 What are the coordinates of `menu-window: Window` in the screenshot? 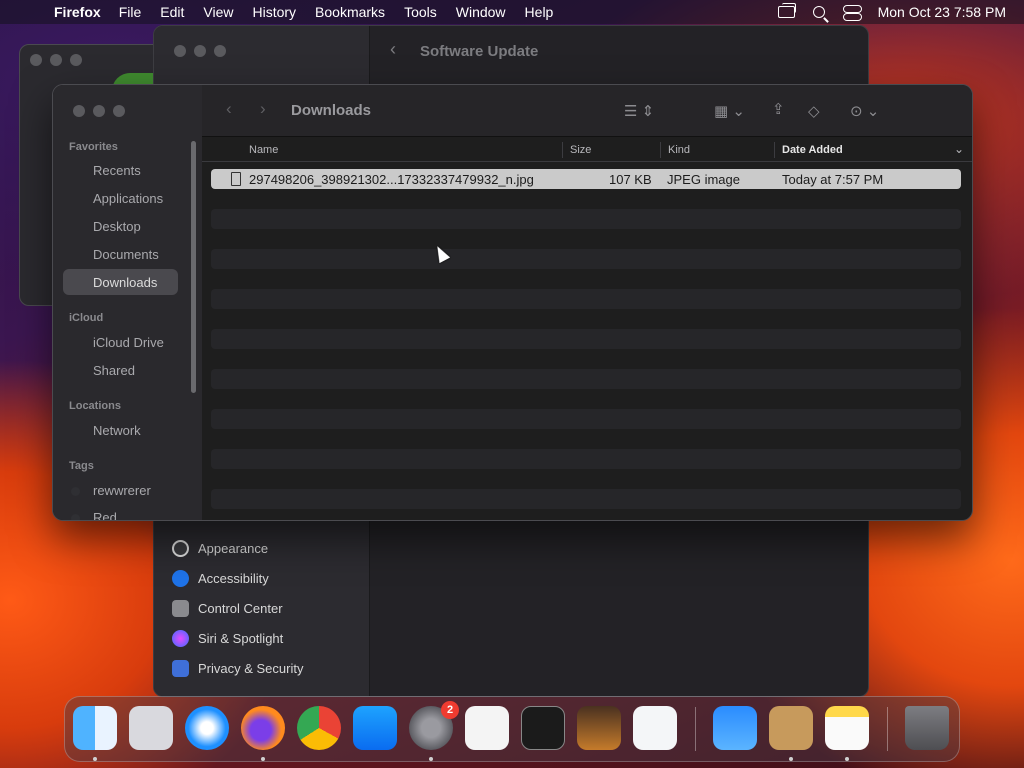 It's located at (481, 12).